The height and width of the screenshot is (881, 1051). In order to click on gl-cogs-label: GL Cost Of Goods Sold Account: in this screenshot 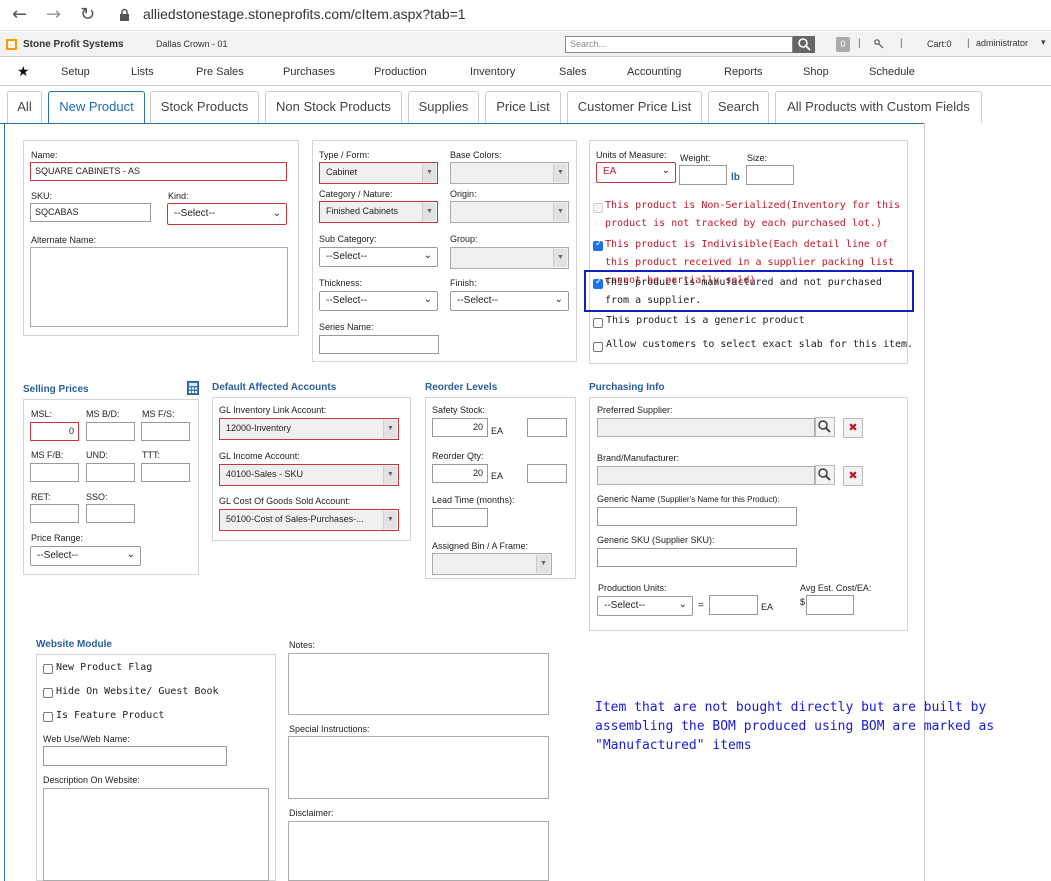, I will do `click(285, 501)`.